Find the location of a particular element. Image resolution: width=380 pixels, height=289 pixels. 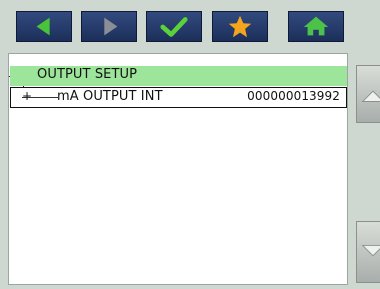

tree-row-ma-output-int: + mA OUTPUT INT 000000013992 is located at coordinates (178, 97).